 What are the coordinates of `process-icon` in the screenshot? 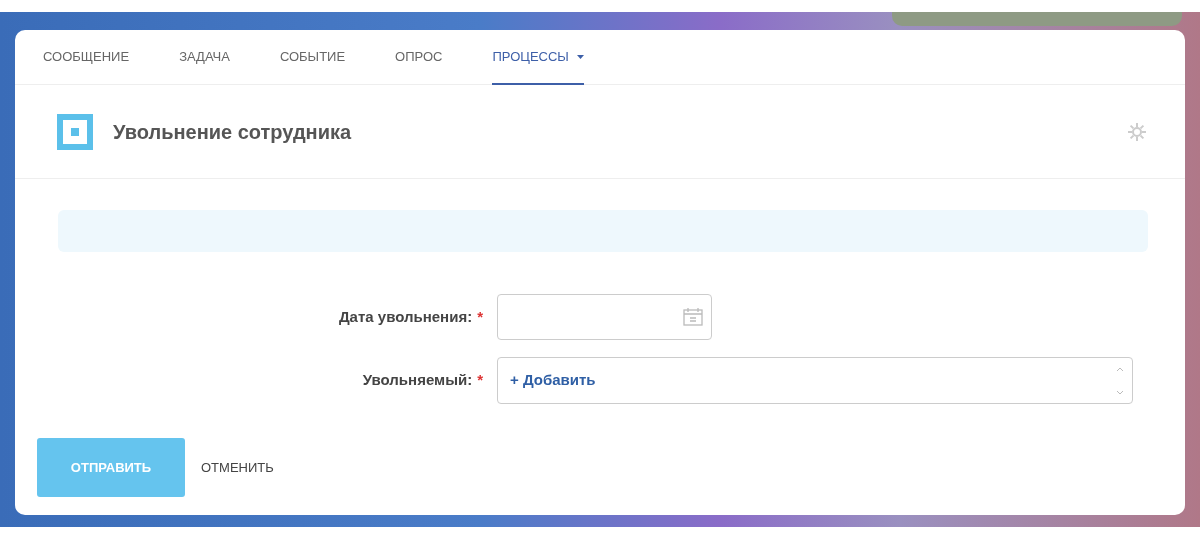 It's located at (75, 131).